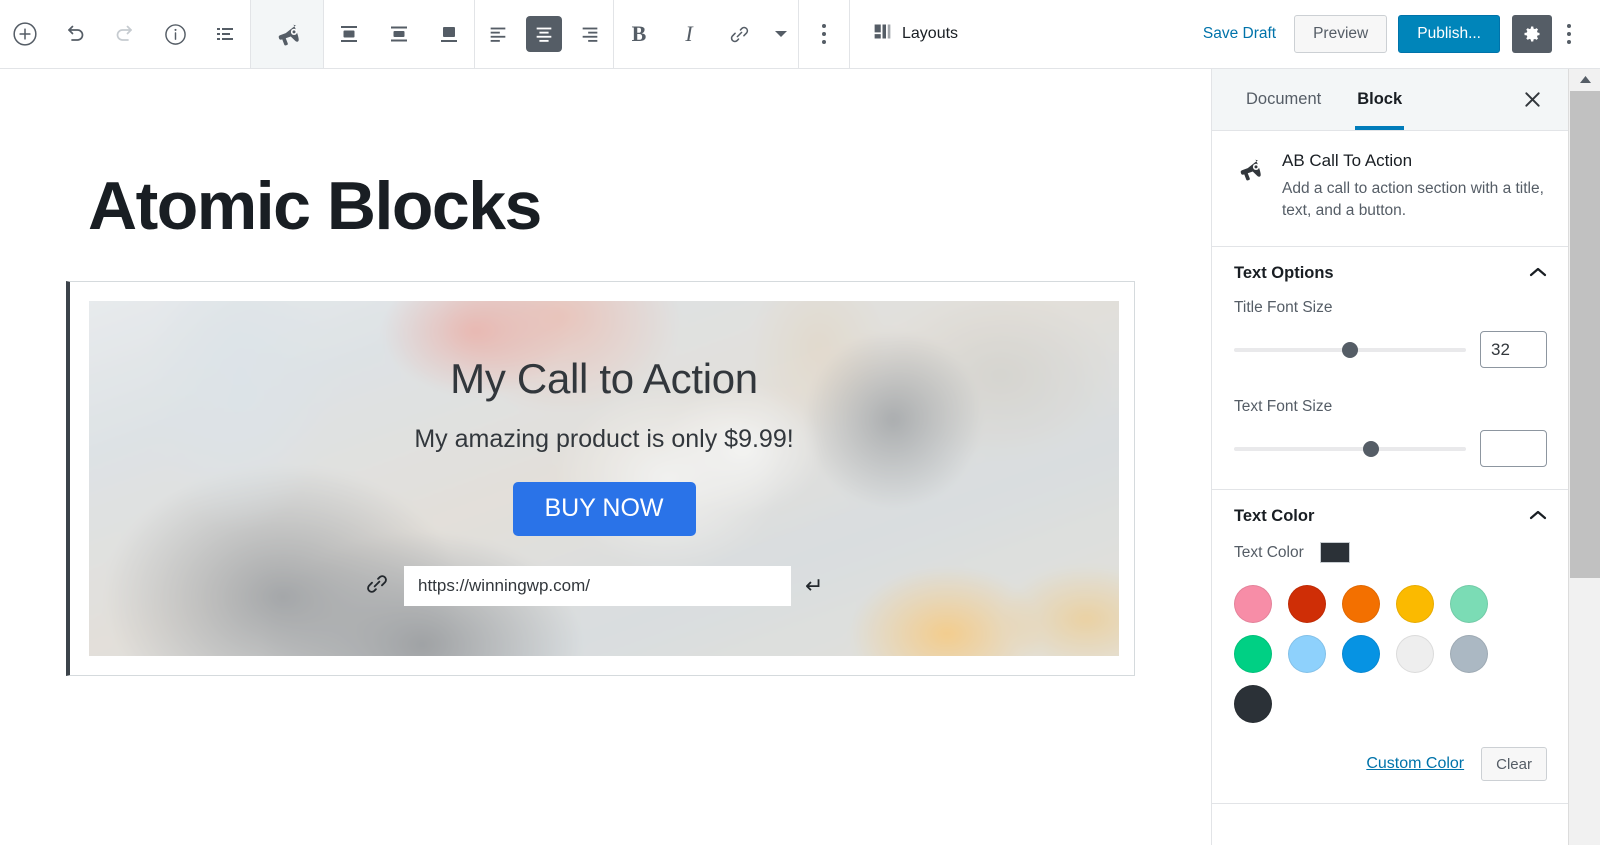 This screenshot has height=845, width=1600. I want to click on field-title-font-size: Title Font Size, so click(1390, 333).